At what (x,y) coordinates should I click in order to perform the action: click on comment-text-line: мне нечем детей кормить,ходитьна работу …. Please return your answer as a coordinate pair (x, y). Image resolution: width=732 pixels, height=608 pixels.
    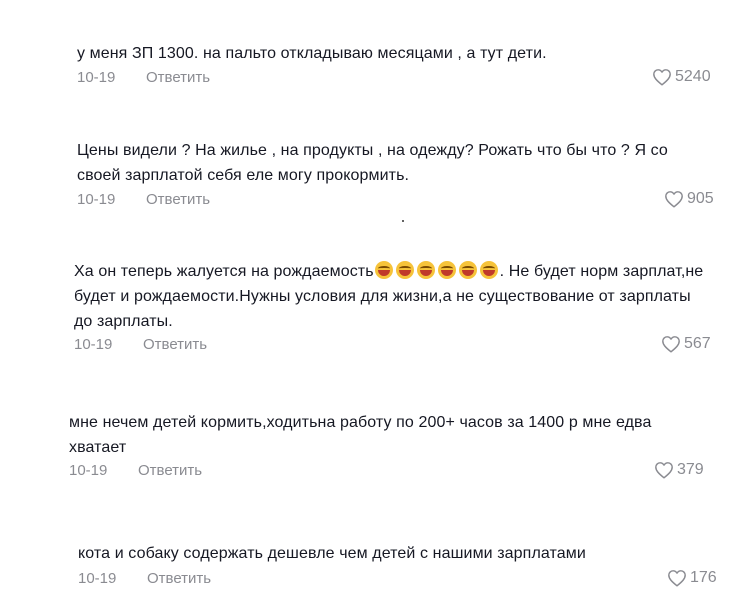
    Looking at the image, I should click on (360, 422).